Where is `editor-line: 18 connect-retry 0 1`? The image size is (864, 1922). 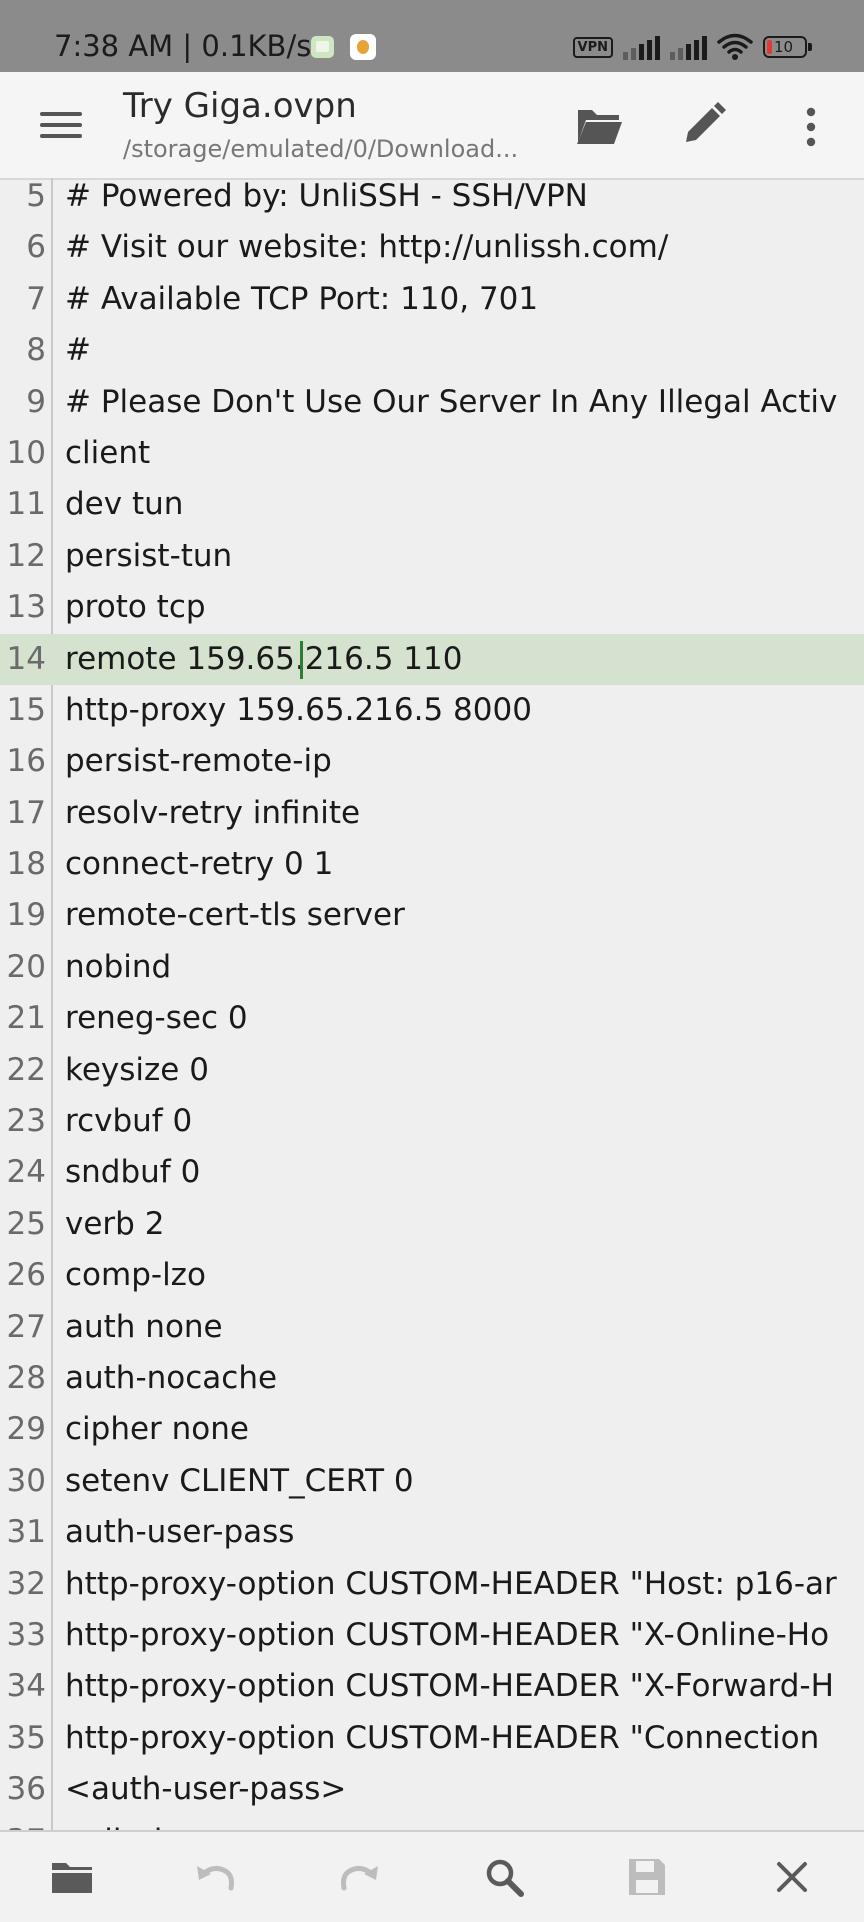 editor-line: 18 connect-retry 0 1 is located at coordinates (432, 864).